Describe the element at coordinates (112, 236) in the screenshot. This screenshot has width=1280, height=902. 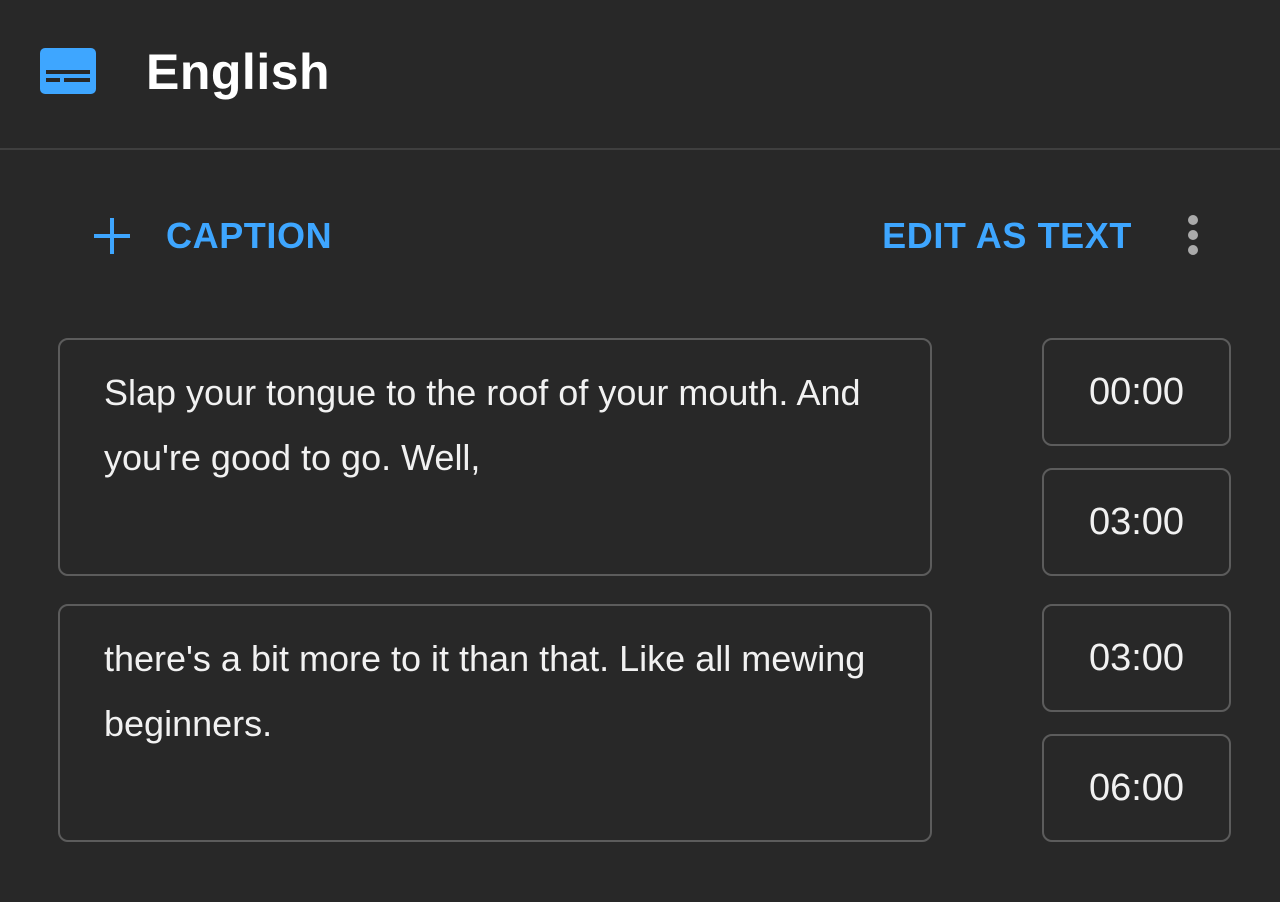
I see `plus-icon` at that location.